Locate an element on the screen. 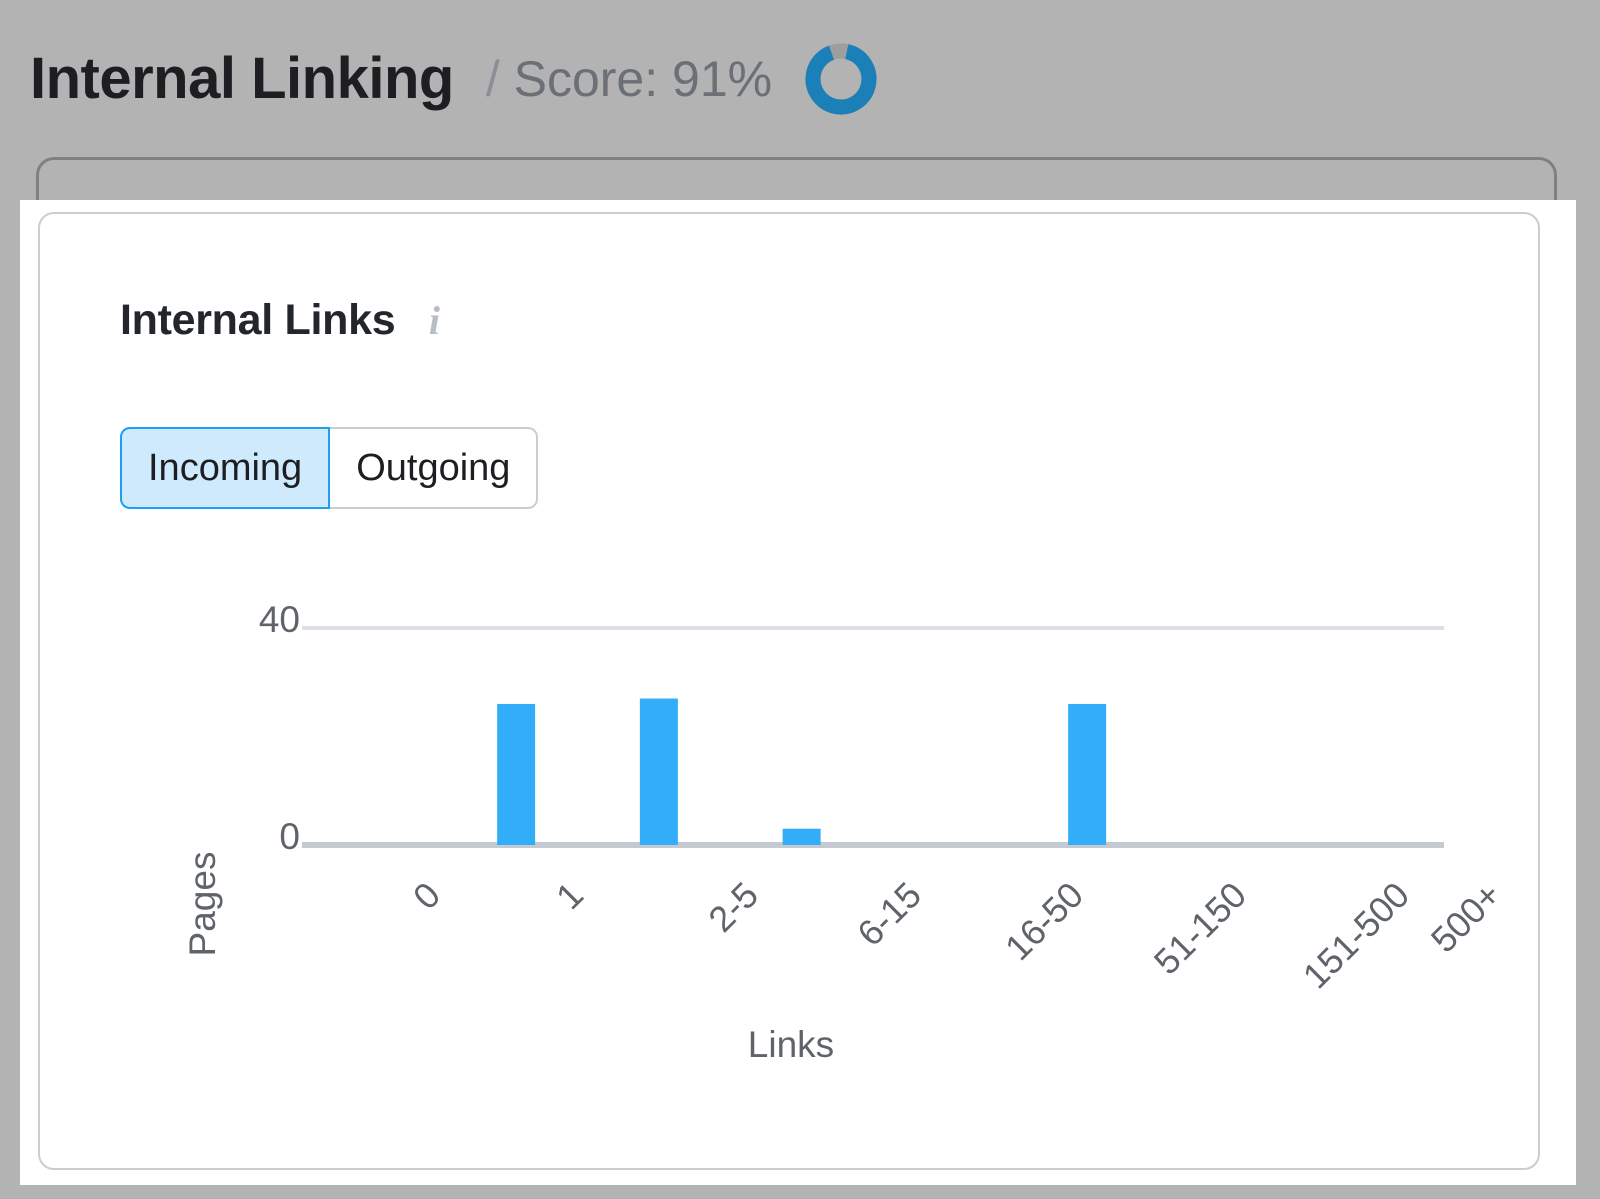 This screenshot has height=1199, width=1600. toggle-option-outgoing: Outgoing is located at coordinates (434, 468).